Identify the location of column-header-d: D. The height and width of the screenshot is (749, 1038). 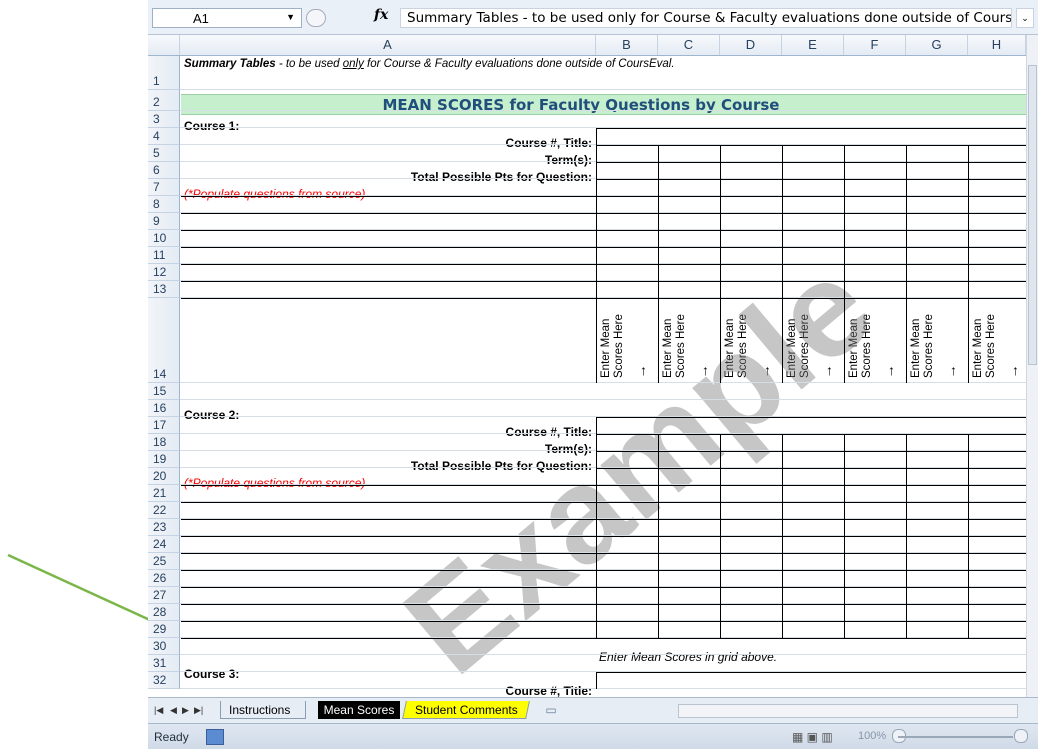
(751, 45).